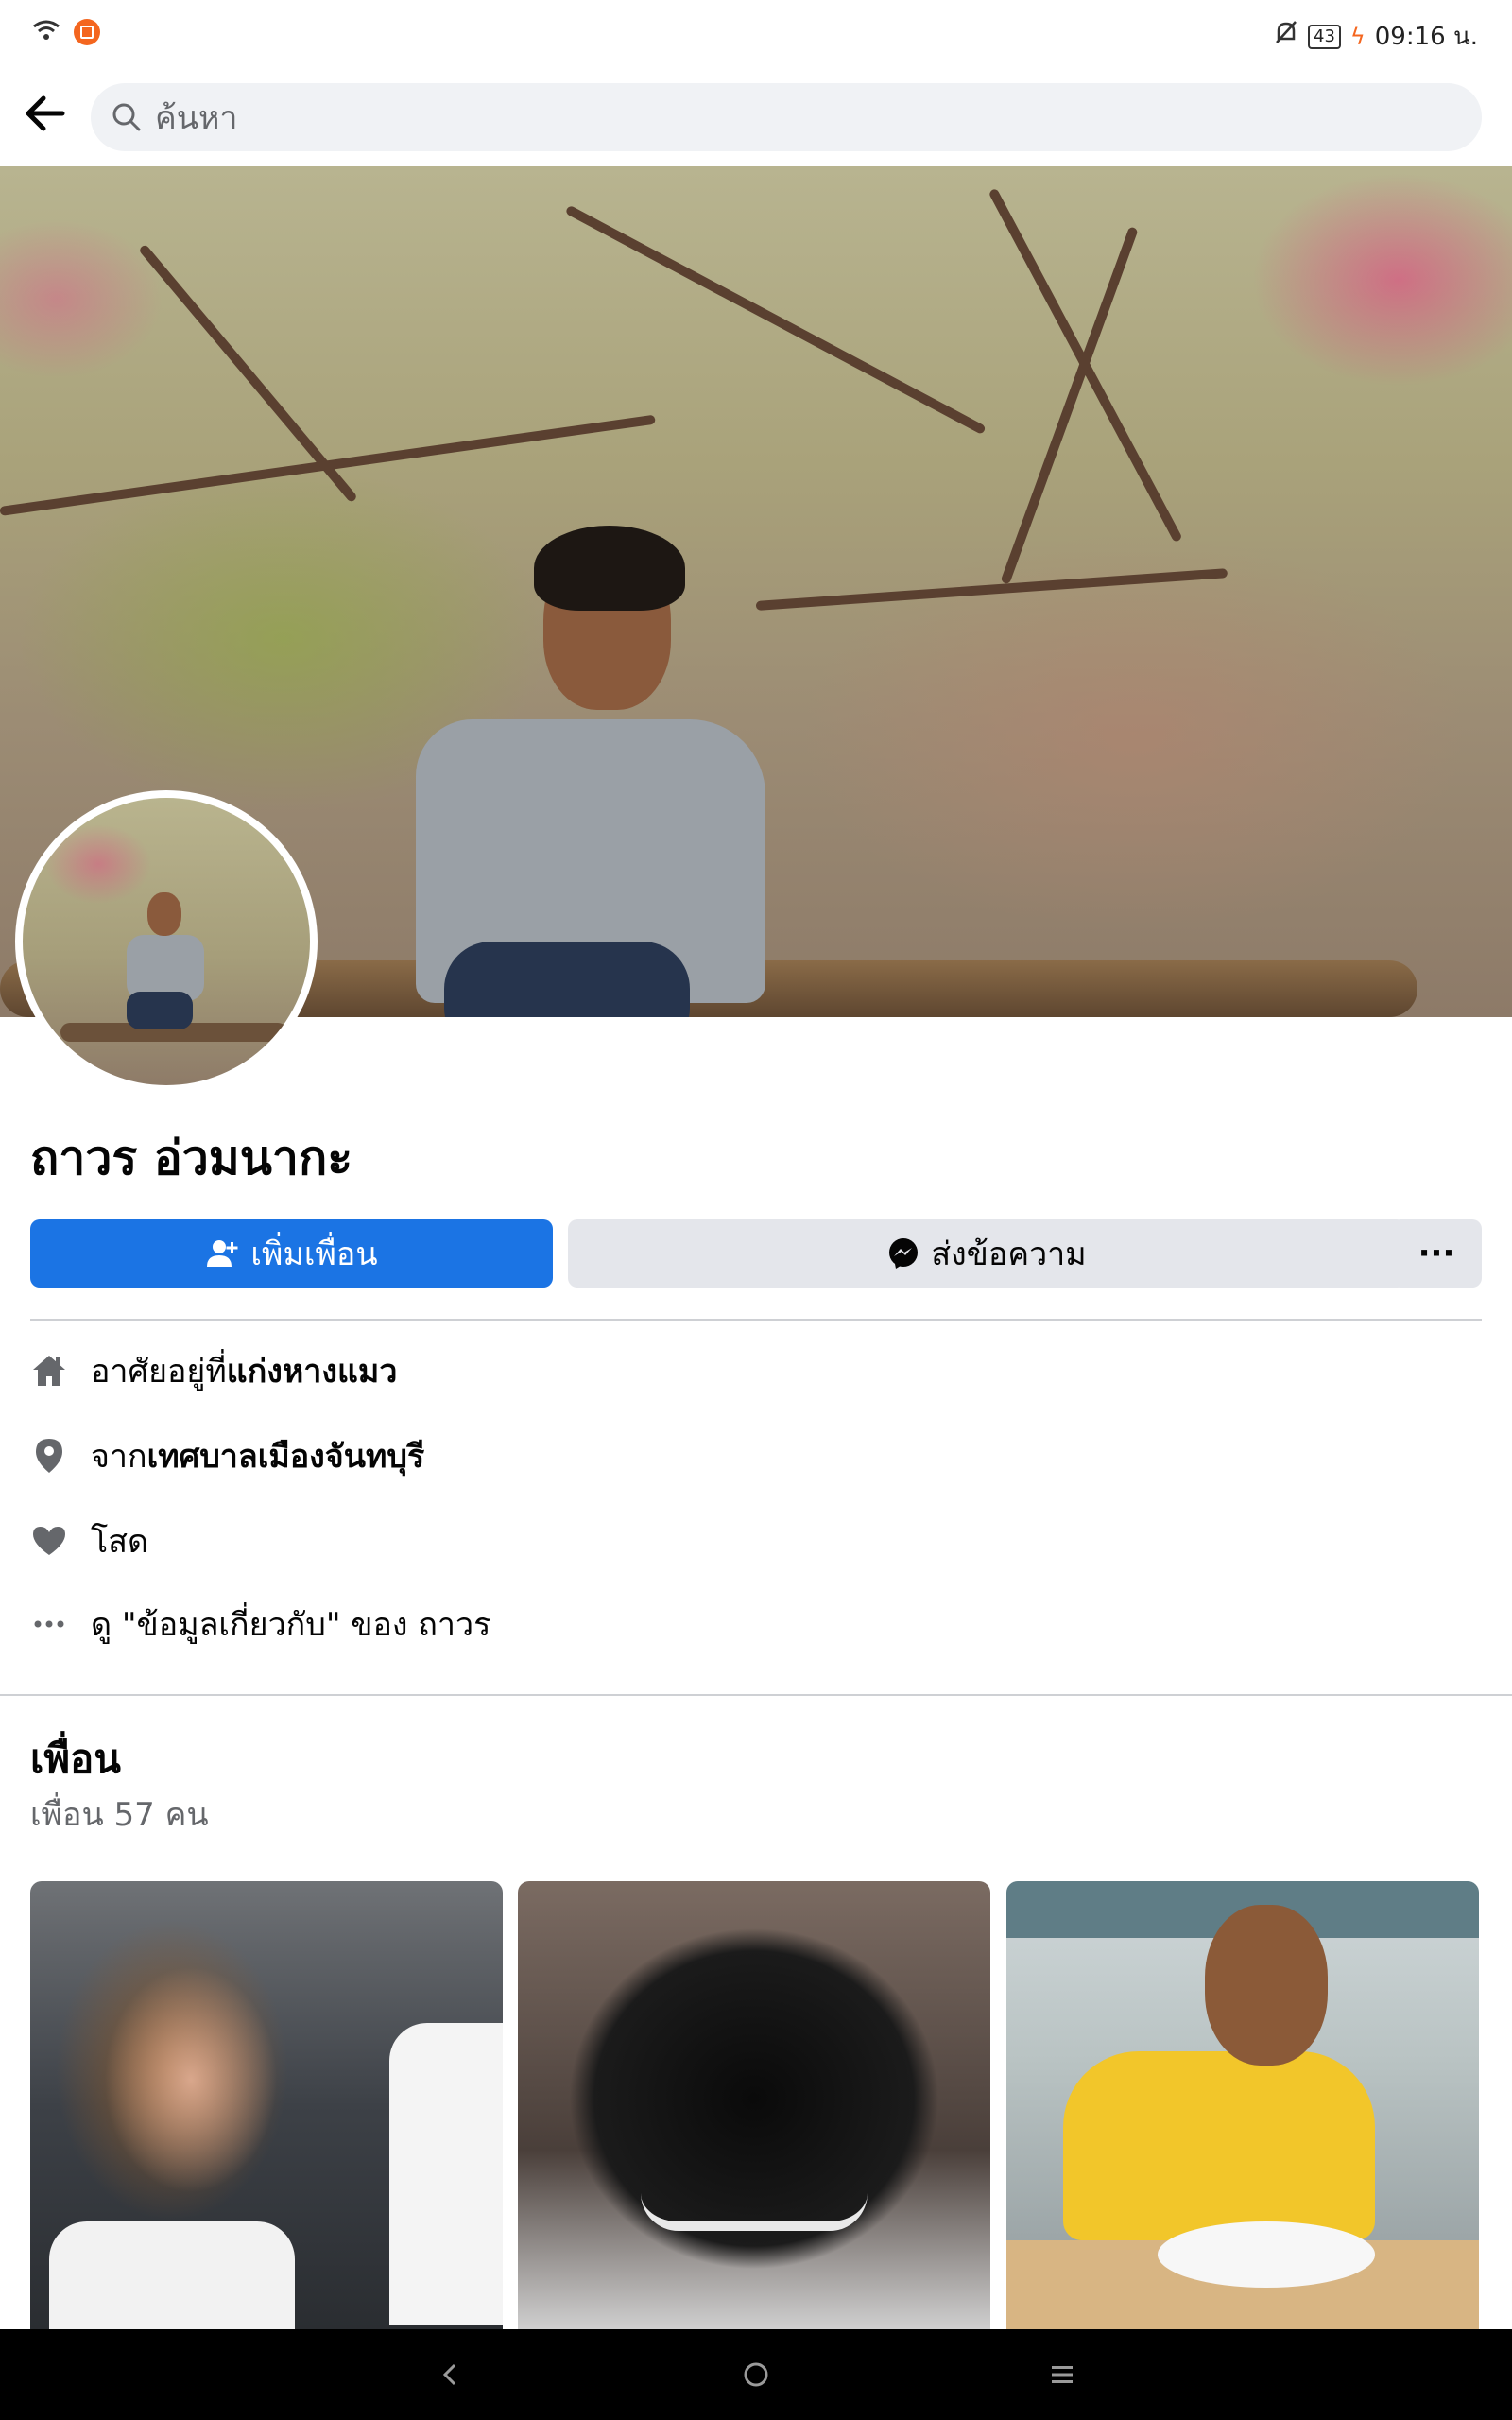 The height and width of the screenshot is (2420, 1512). I want to click on from-place: เทศบาลเมืองจันทบุรี, so click(286, 1455).